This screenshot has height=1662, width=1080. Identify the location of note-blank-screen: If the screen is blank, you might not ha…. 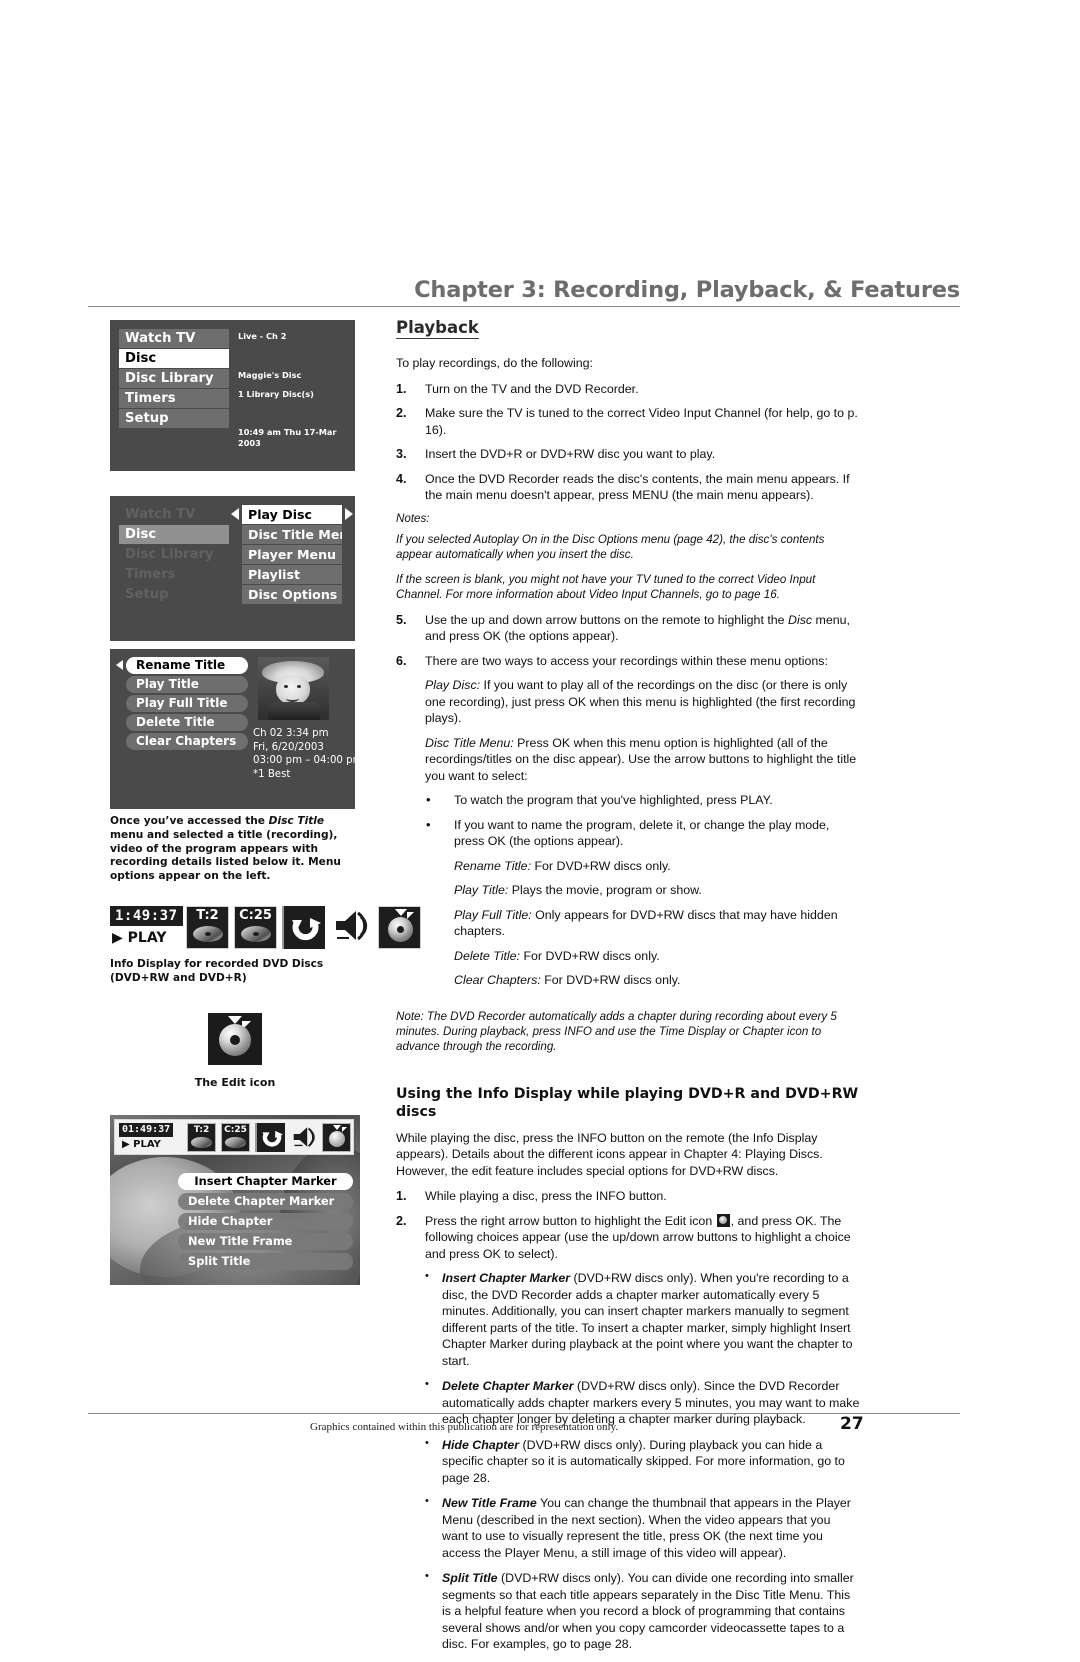
(606, 587).